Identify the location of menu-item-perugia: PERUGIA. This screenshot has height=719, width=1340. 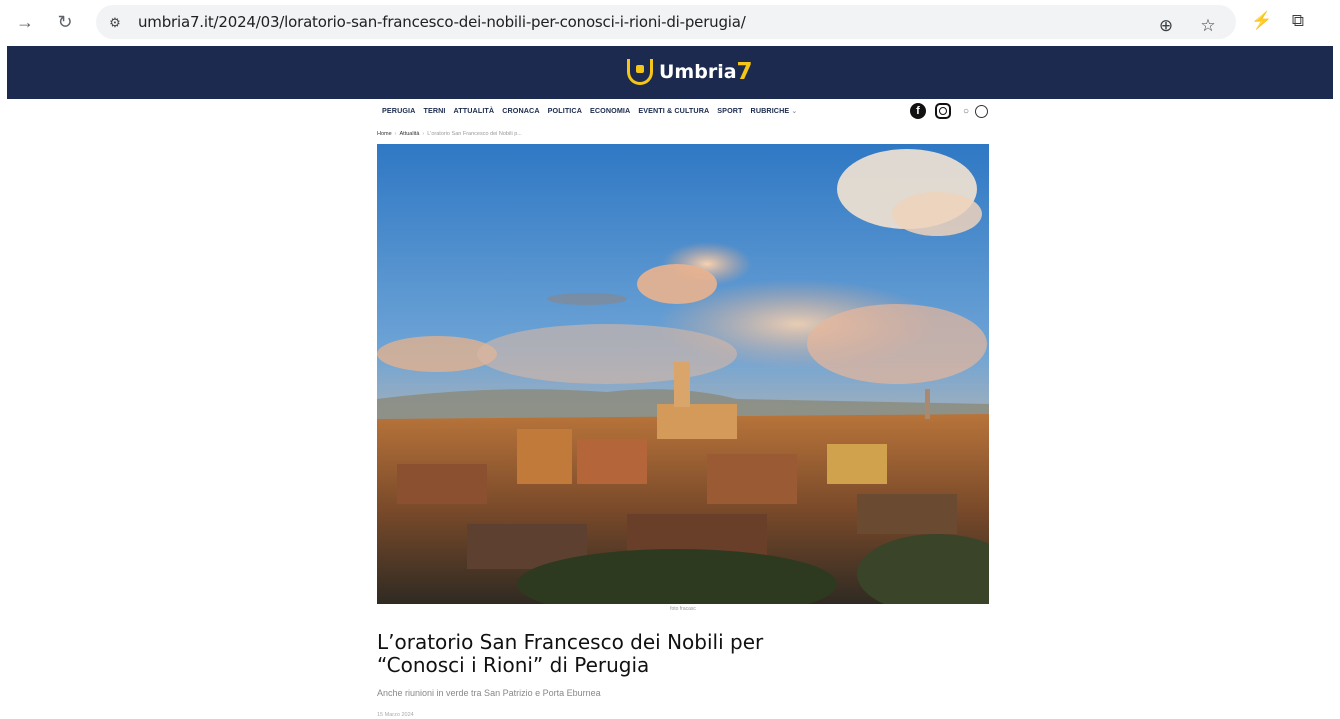
(398, 113).